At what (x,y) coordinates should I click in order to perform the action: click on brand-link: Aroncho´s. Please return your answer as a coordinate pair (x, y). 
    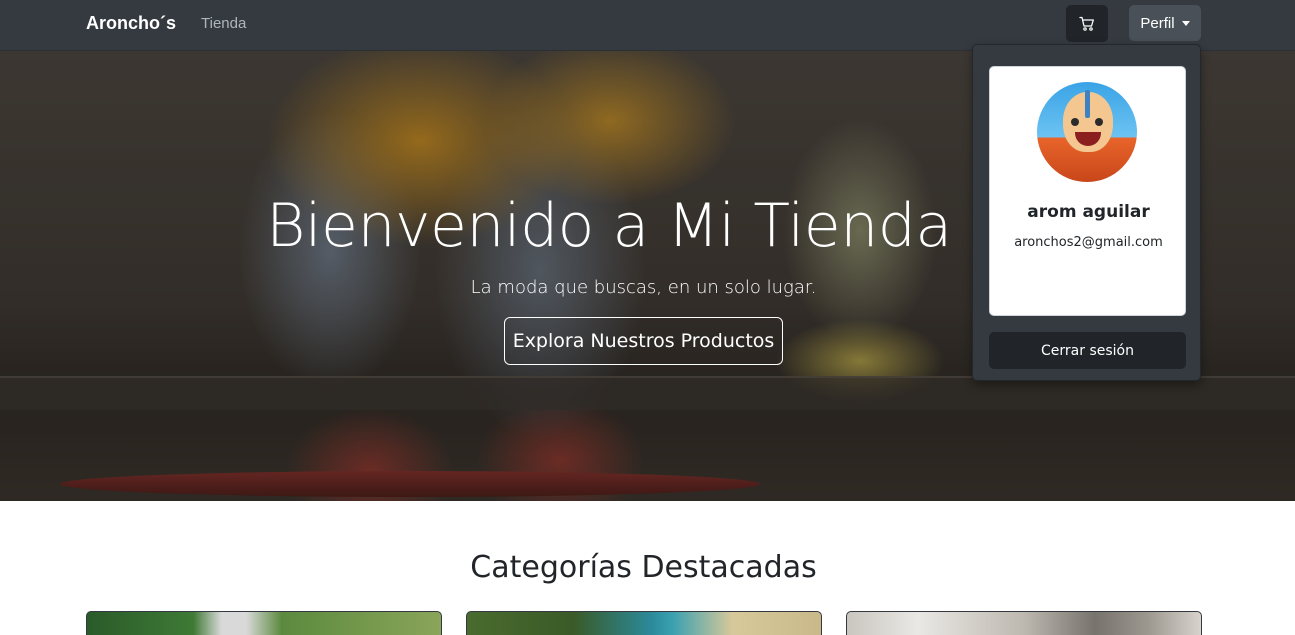
    Looking at the image, I should click on (131, 23).